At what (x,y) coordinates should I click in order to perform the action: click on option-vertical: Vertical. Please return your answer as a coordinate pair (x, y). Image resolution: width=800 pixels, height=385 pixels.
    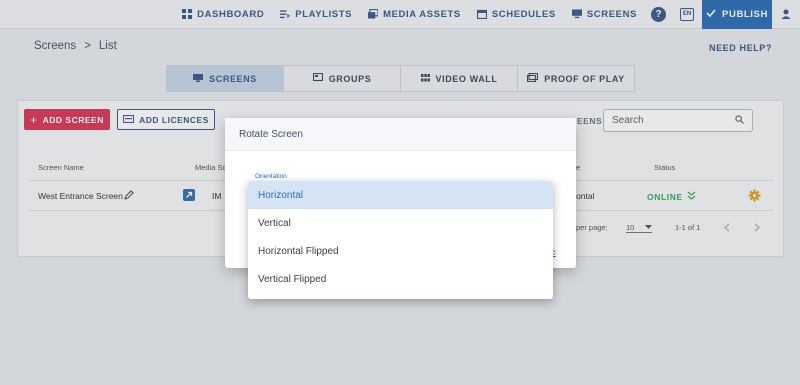
    Looking at the image, I should click on (400, 223).